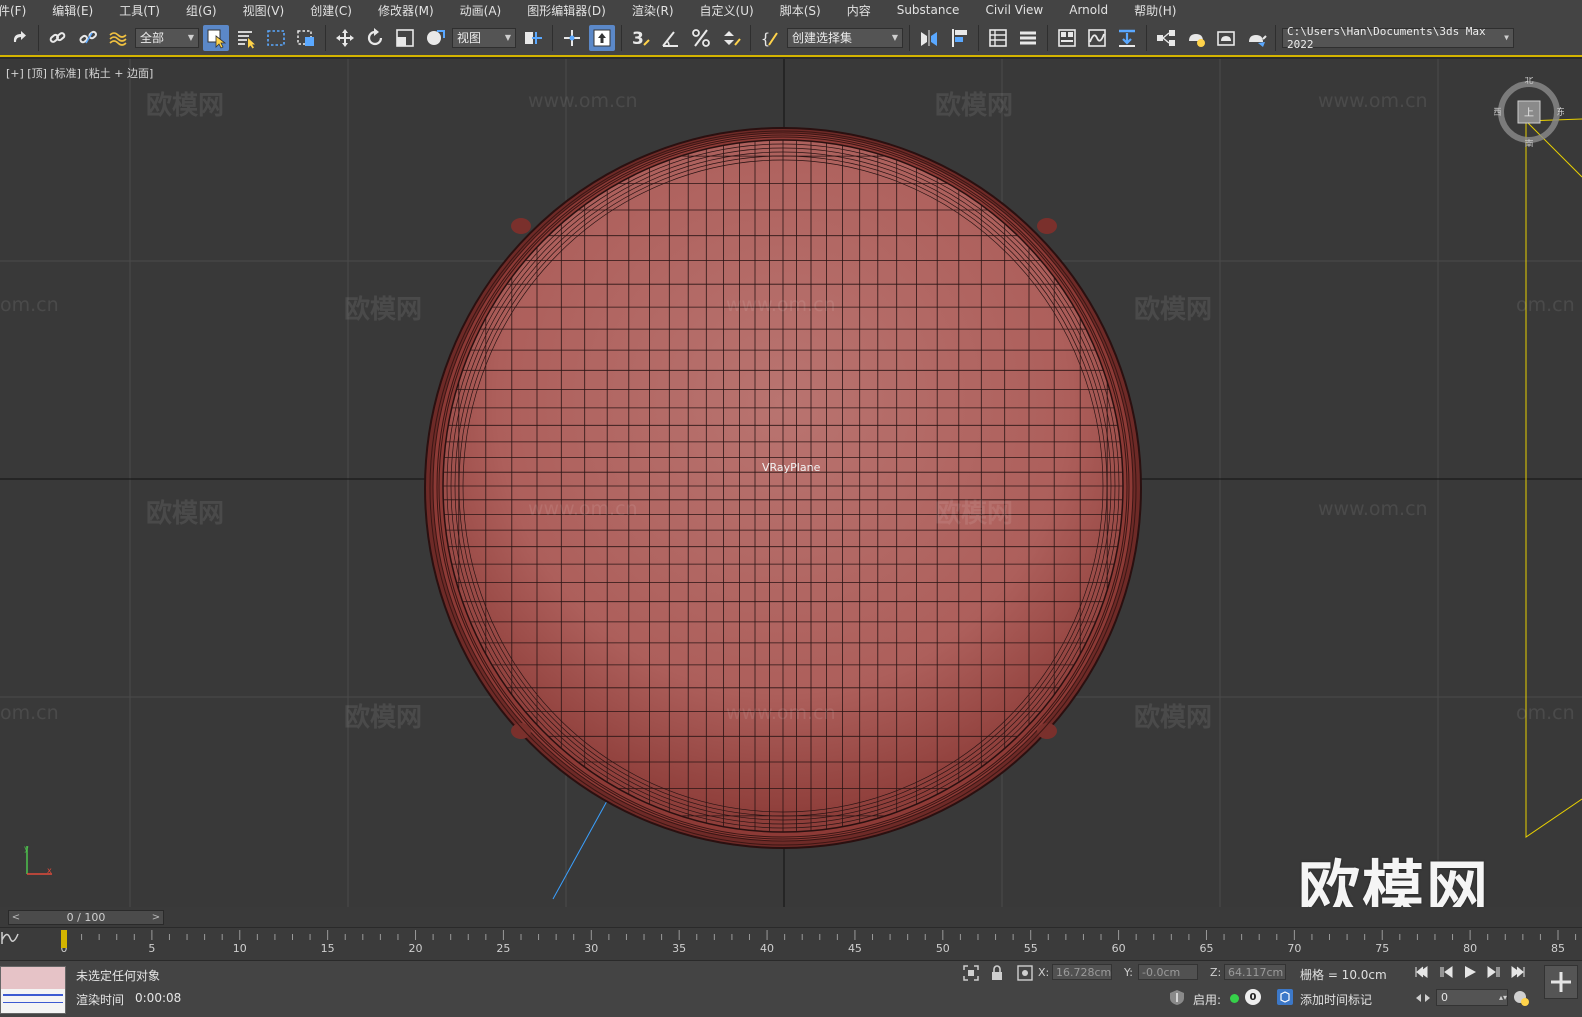 This screenshot has height=1017, width=1582. Describe the element at coordinates (602, 37) in the screenshot. I see `keyboard-shortcut-toggle` at that location.